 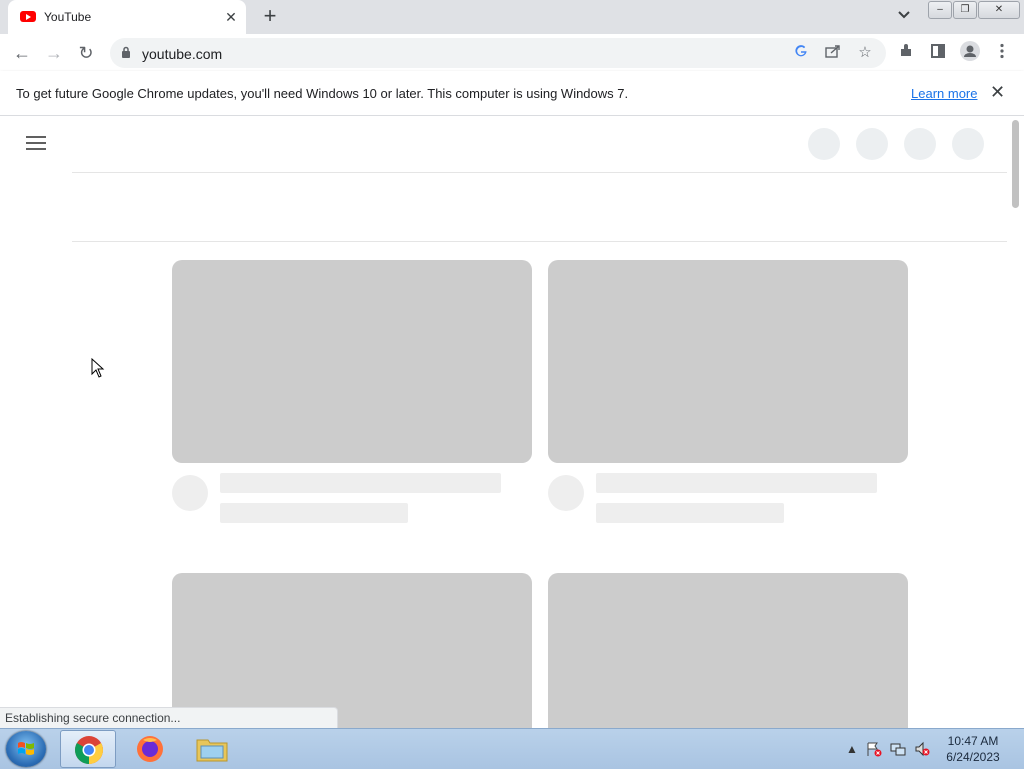 I want to click on chrome-icon, so click(x=89, y=750).